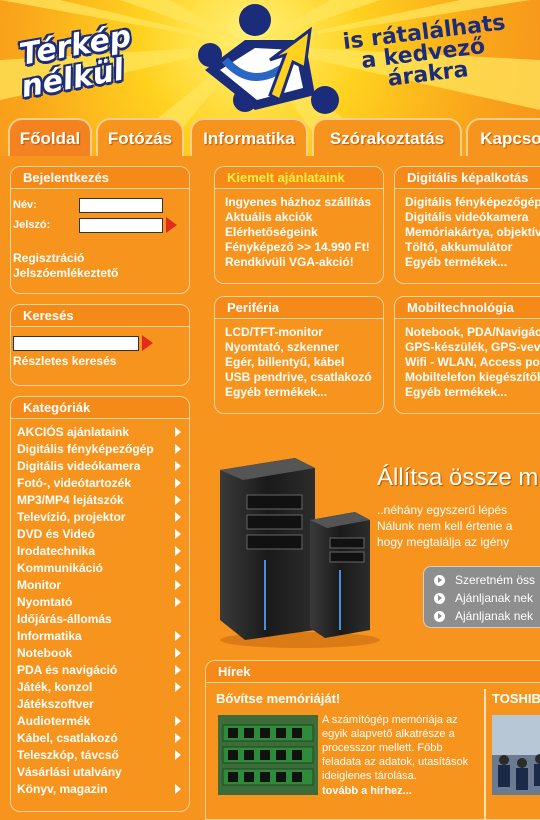 This screenshot has width=540, height=820. I want to click on category-item: Fotó-, videótartozék, so click(100, 482).